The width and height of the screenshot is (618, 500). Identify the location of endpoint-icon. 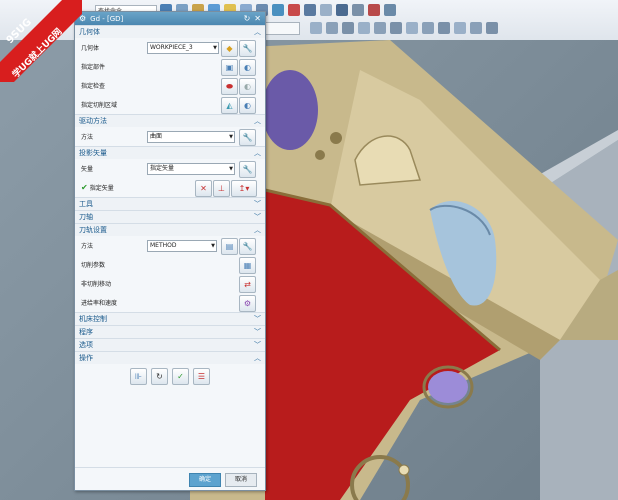
(332, 28).